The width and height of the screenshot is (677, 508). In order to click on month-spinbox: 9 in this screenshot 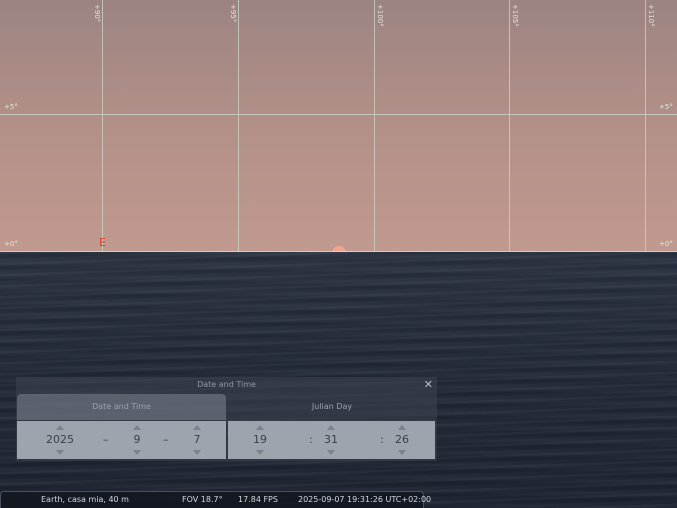, I will do `click(137, 440)`.